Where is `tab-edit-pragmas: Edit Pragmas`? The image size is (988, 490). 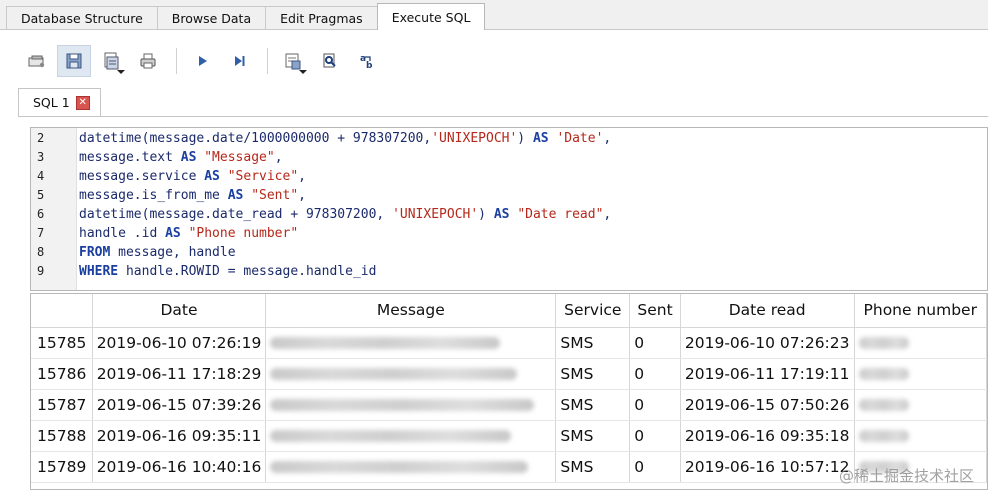 tab-edit-pragmas: Edit Pragmas is located at coordinates (321, 18).